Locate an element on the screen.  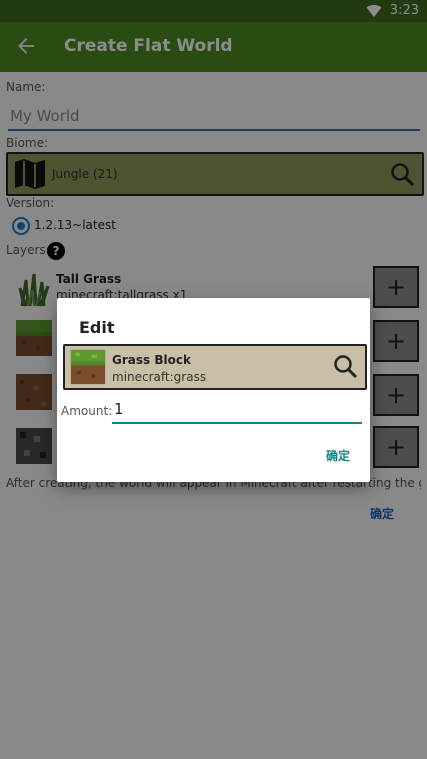
amount-input: 1 is located at coordinates (237, 412).